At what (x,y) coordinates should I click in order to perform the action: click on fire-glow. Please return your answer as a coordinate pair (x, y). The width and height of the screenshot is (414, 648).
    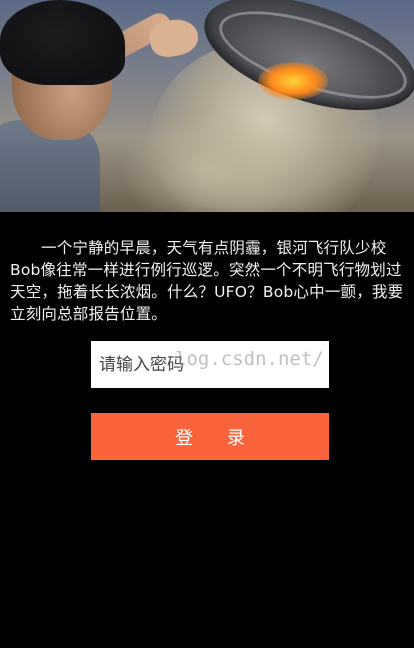
    Looking at the image, I should click on (293, 81).